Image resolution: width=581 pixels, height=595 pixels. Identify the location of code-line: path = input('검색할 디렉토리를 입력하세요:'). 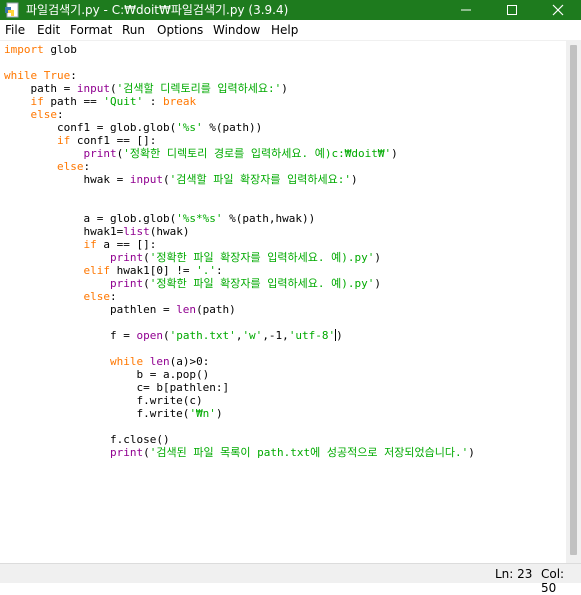
(145, 88).